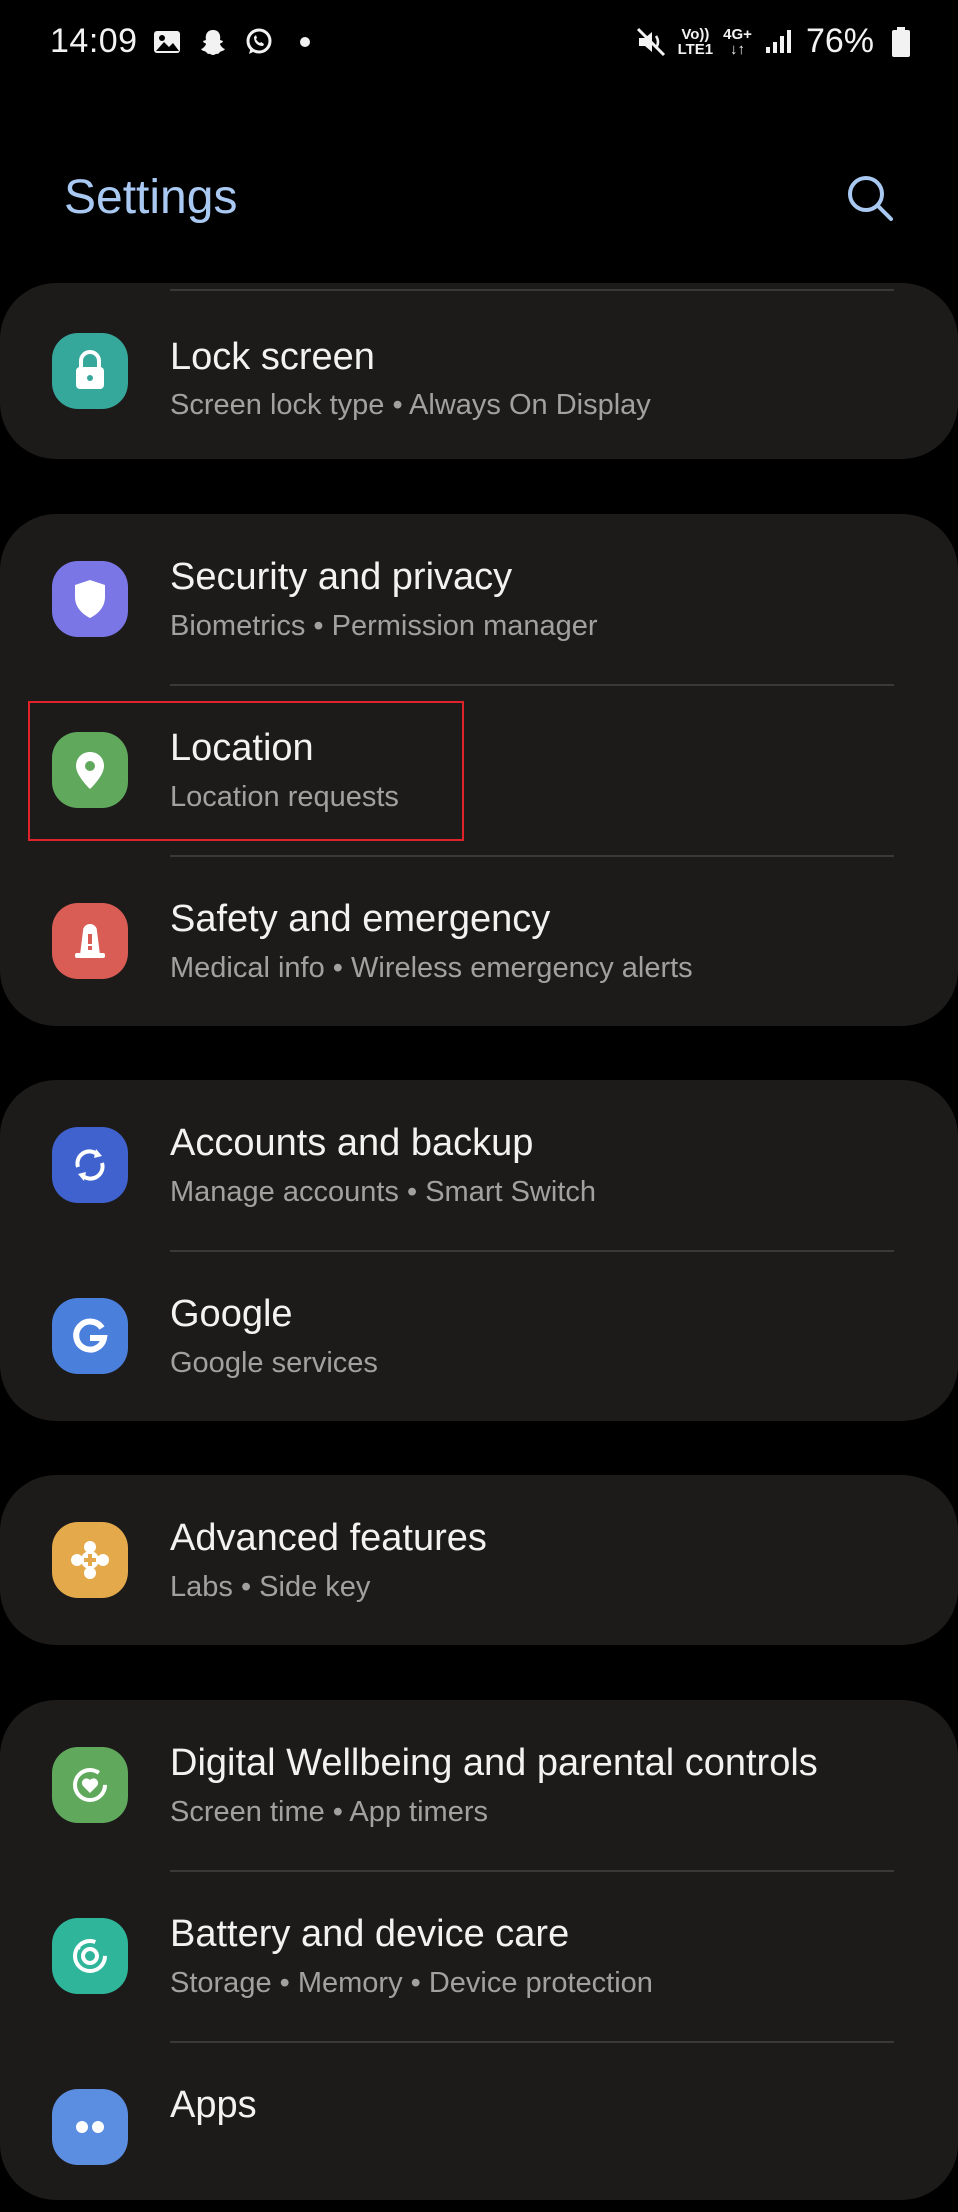 The width and height of the screenshot is (958, 2212). Describe the element at coordinates (479, 2127) in the screenshot. I see `settings-item-apps: Apps` at that location.